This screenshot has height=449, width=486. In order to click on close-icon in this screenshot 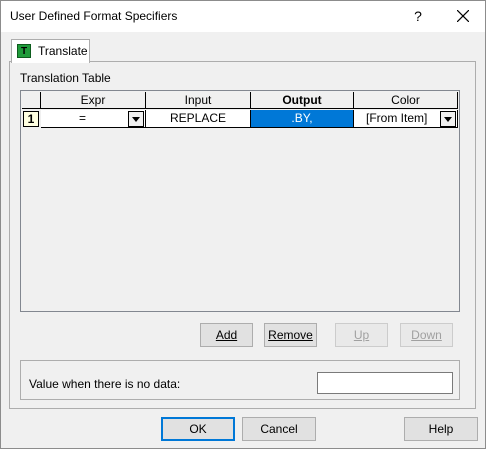, I will do `click(463, 16)`.